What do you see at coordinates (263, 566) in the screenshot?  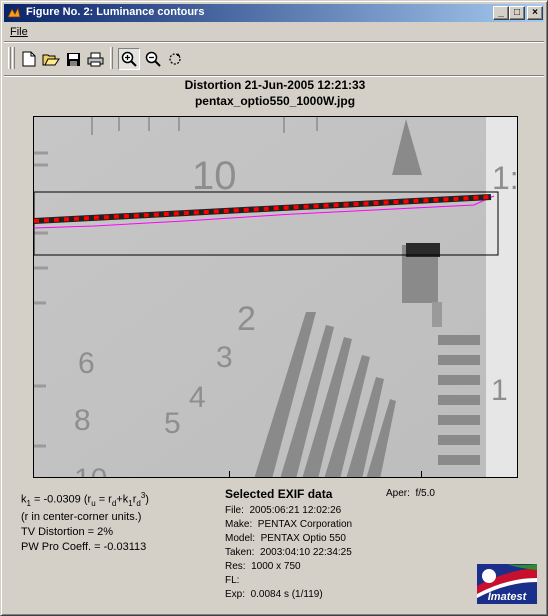 I see `exif-row-res: Res: 1000 x 750` at bounding box center [263, 566].